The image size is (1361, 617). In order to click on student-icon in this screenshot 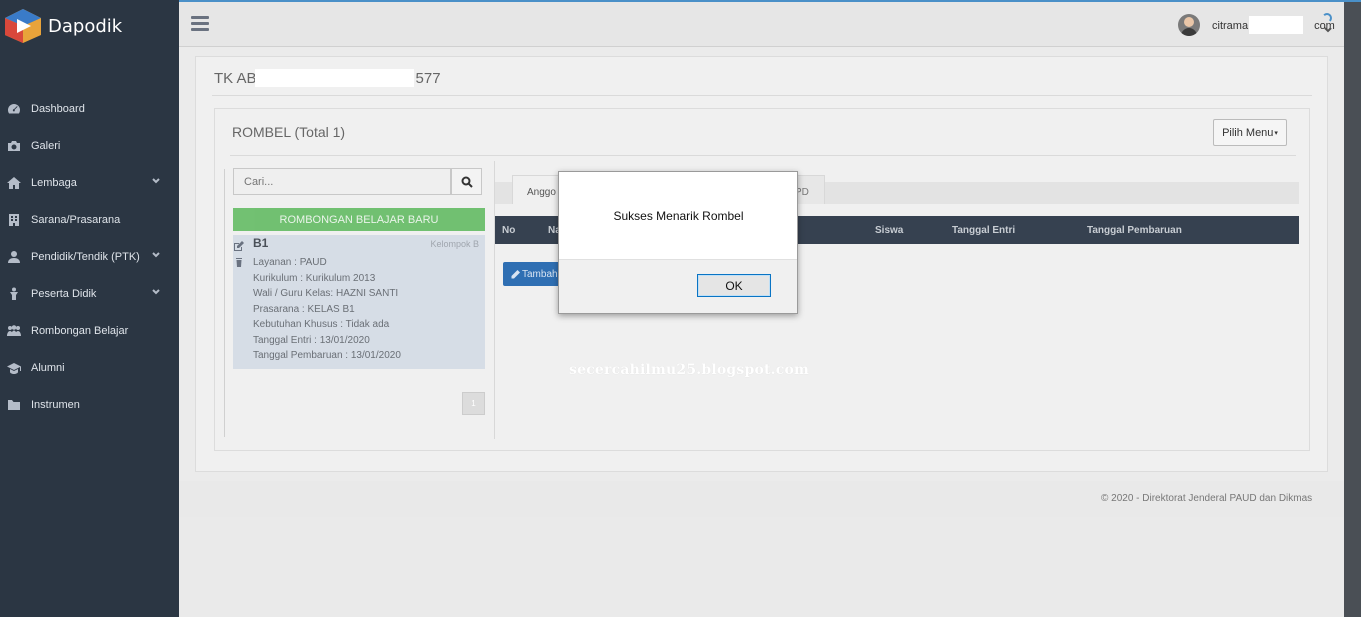, I will do `click(14, 294)`.